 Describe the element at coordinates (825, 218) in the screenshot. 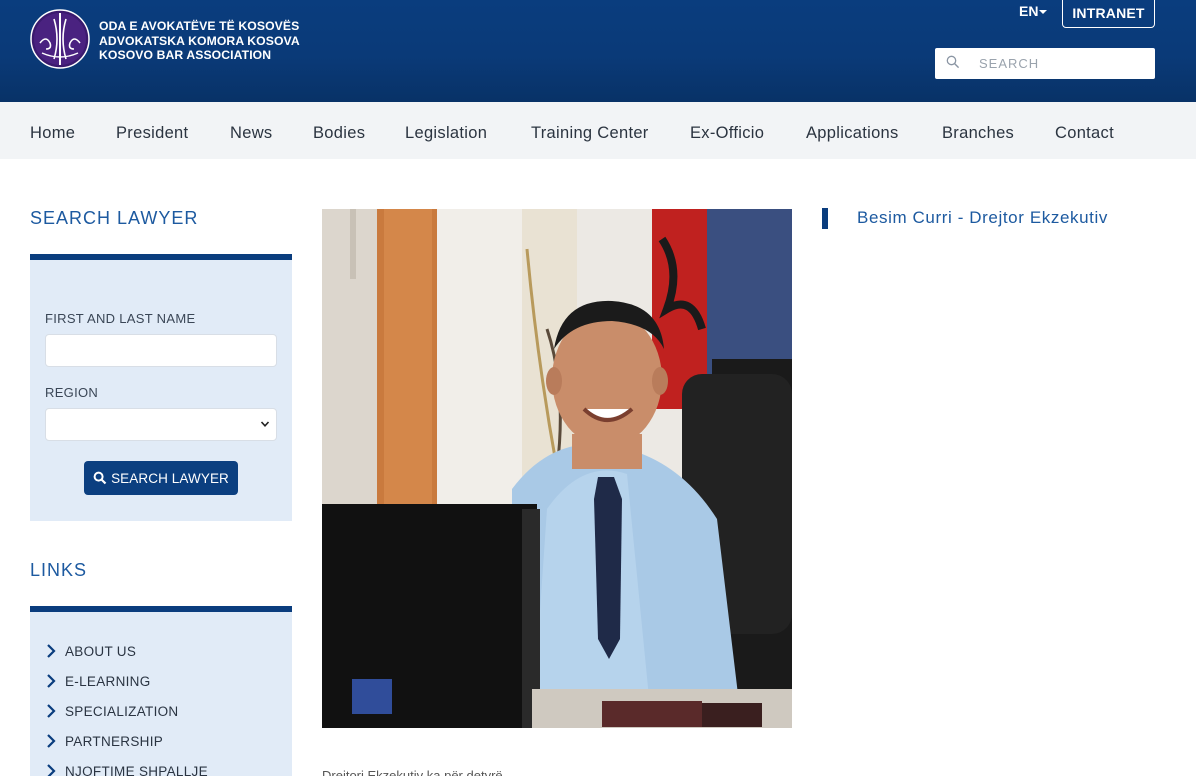

I see `caption-accent-bar` at that location.